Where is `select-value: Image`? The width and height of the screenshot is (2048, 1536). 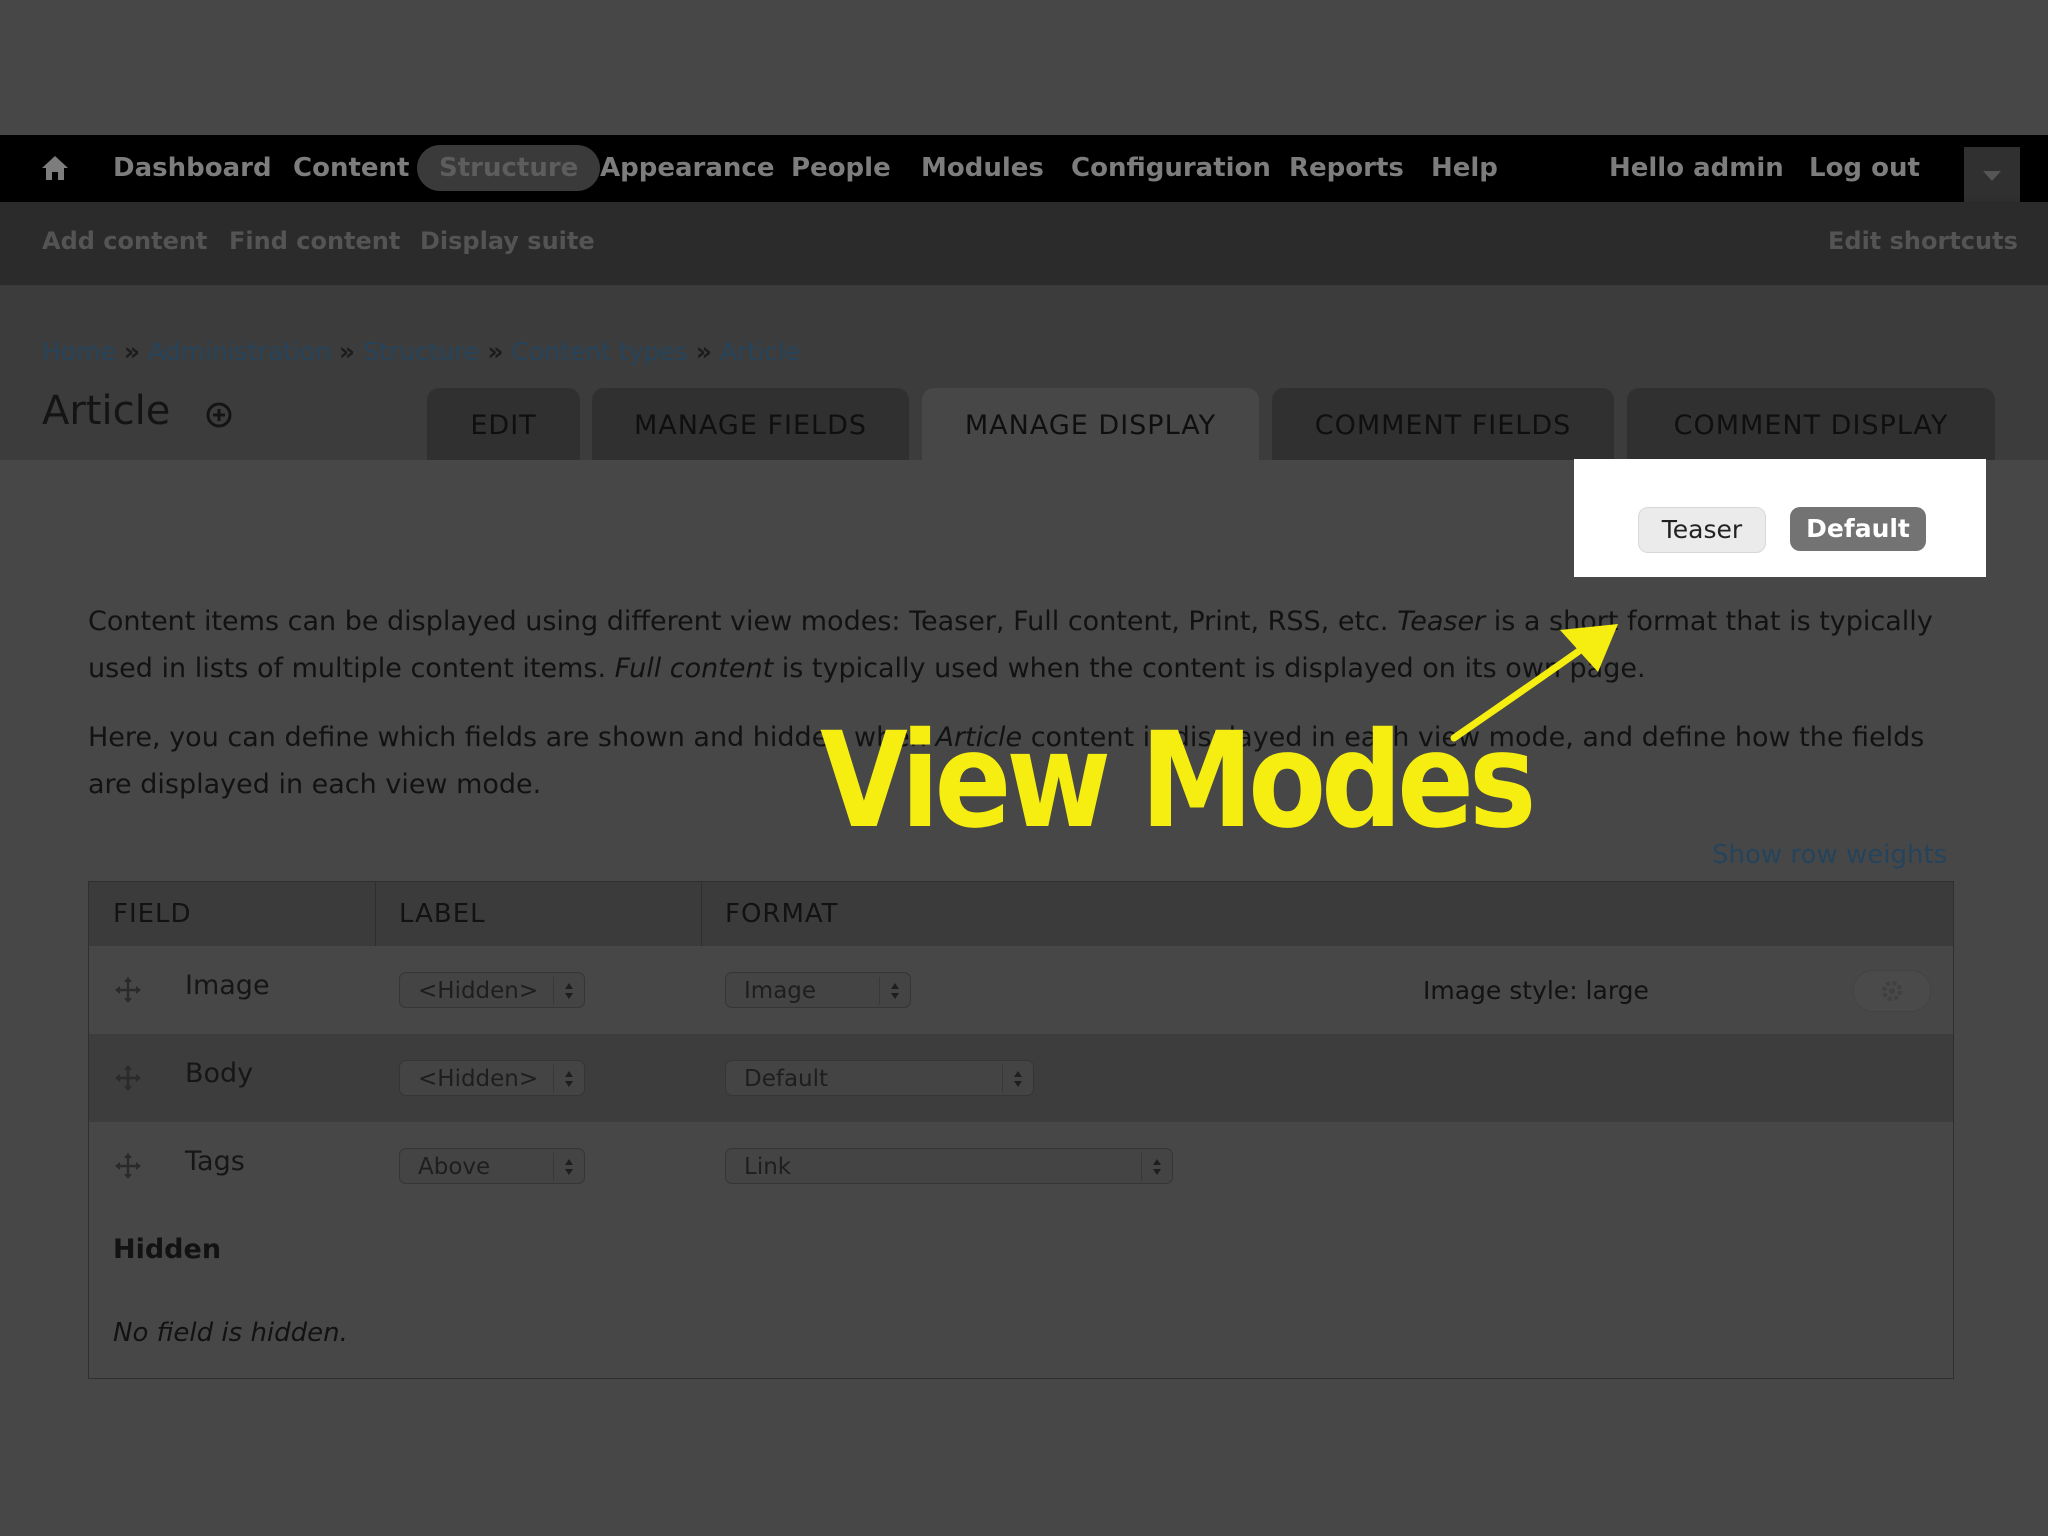 select-value: Image is located at coordinates (780, 991).